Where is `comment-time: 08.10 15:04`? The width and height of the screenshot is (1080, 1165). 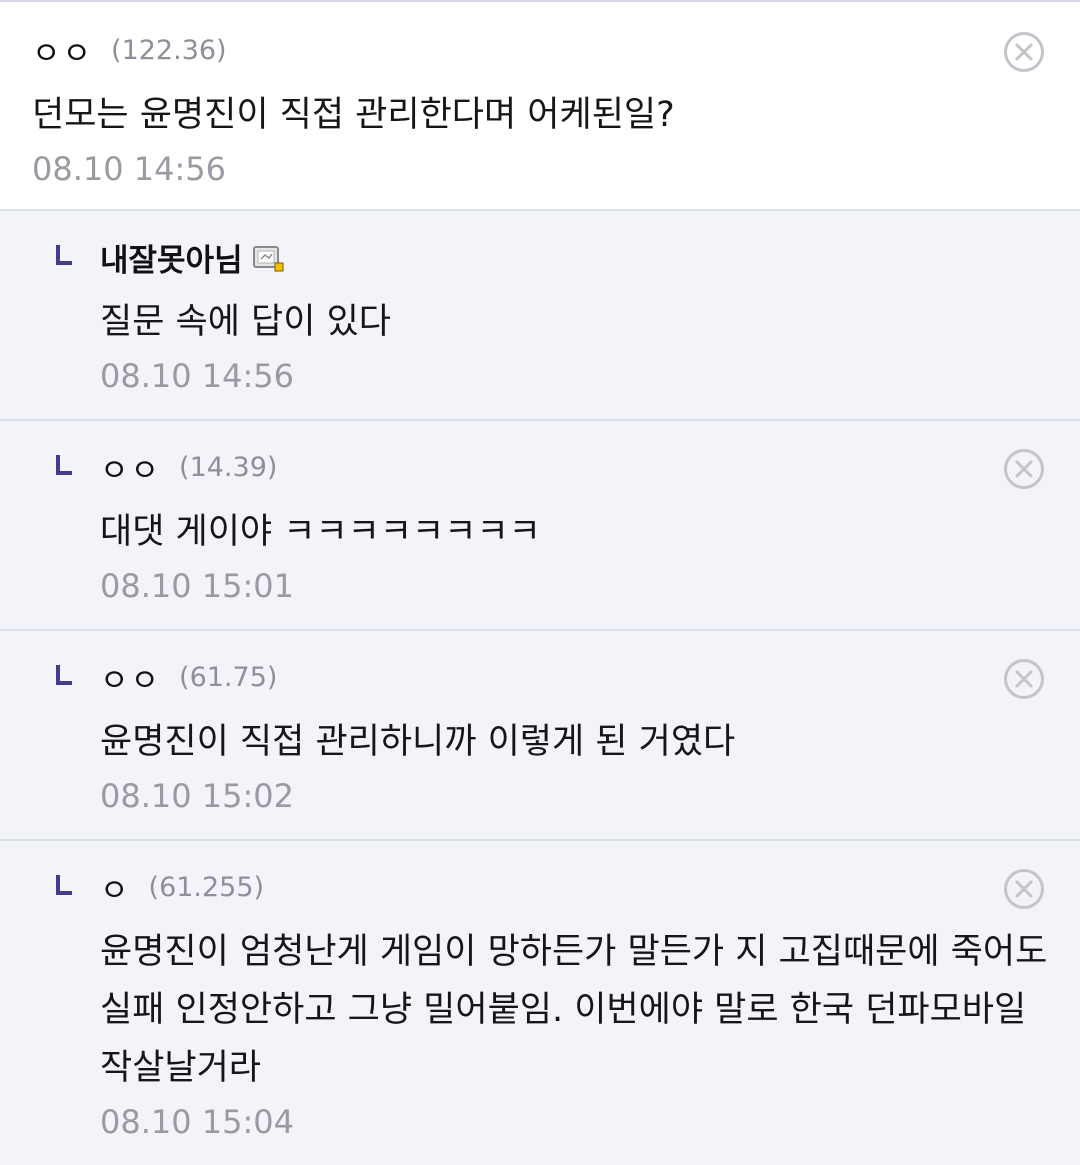 comment-time: 08.10 15:04 is located at coordinates (197, 1122).